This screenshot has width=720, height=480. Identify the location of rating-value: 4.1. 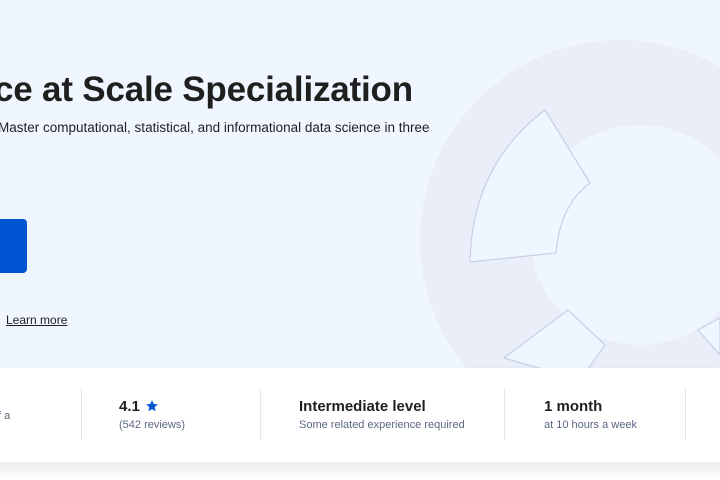
(139, 406).